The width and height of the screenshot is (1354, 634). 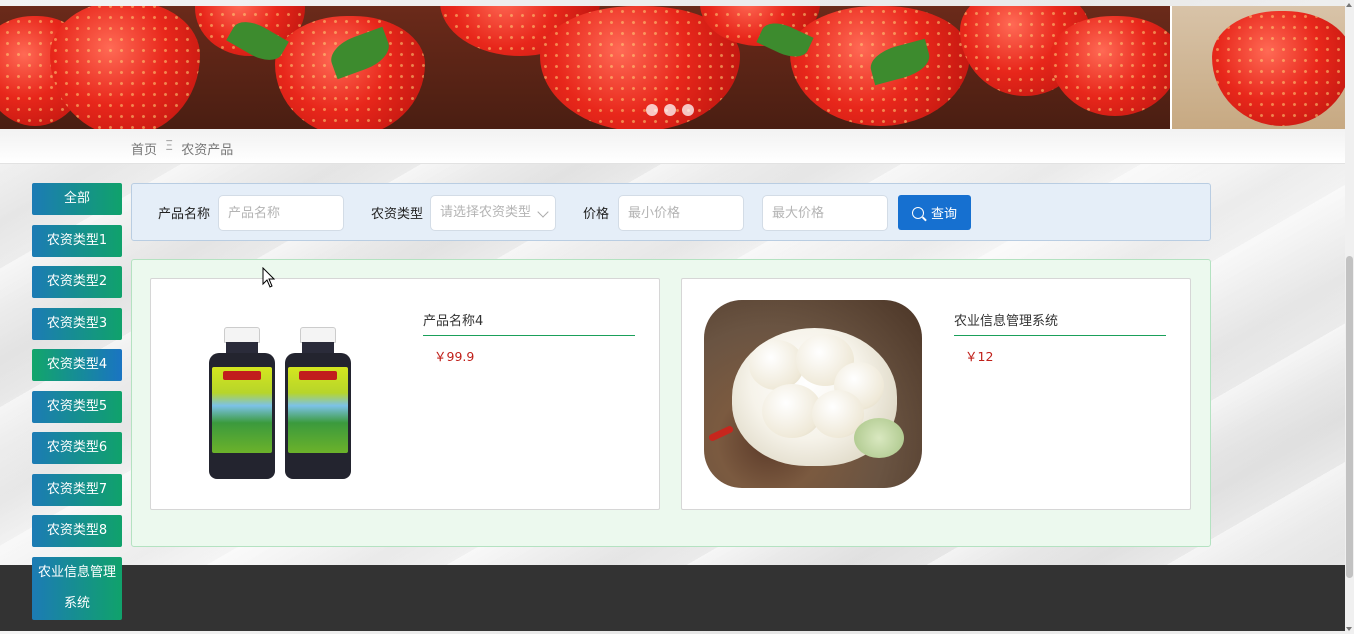 What do you see at coordinates (936, 394) in the screenshot?
I see `product-card: 农业信息管理系统 ￥12` at bounding box center [936, 394].